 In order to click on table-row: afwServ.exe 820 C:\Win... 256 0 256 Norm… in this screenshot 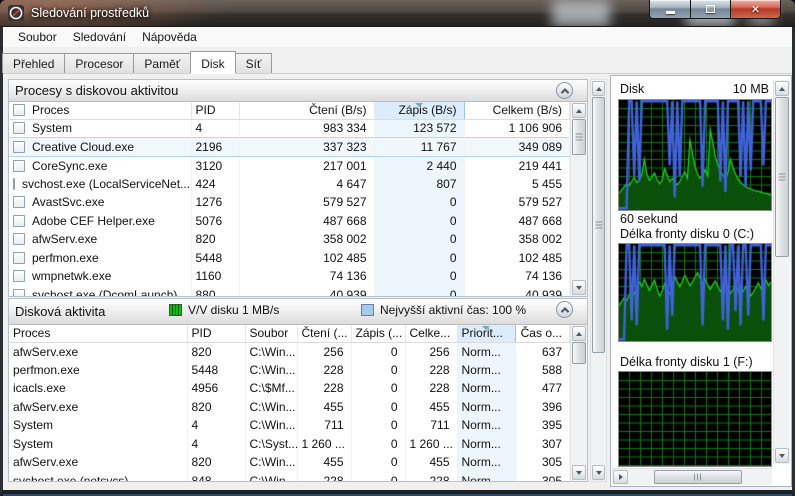, I will do `click(289, 351)`.